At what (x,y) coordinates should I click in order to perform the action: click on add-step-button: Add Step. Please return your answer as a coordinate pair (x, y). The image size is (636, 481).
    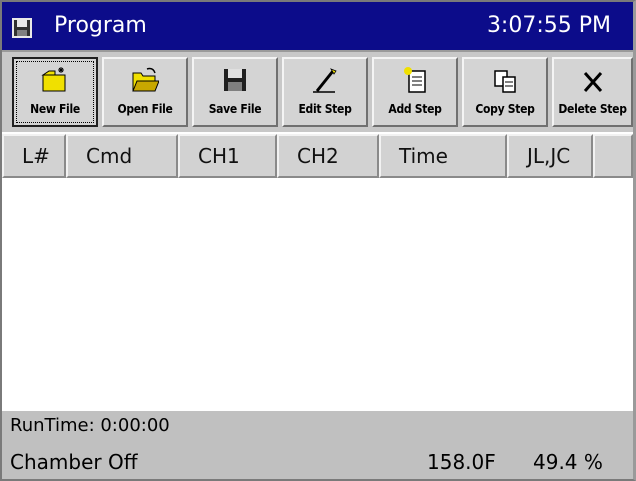
    Looking at the image, I should click on (415, 92).